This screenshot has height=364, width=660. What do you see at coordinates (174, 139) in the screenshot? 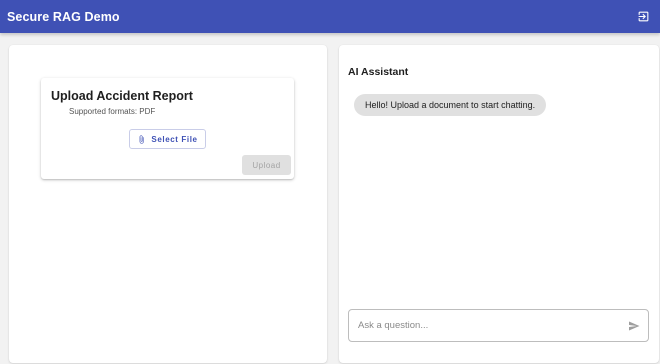
I see `select-file-label: Select File` at bounding box center [174, 139].